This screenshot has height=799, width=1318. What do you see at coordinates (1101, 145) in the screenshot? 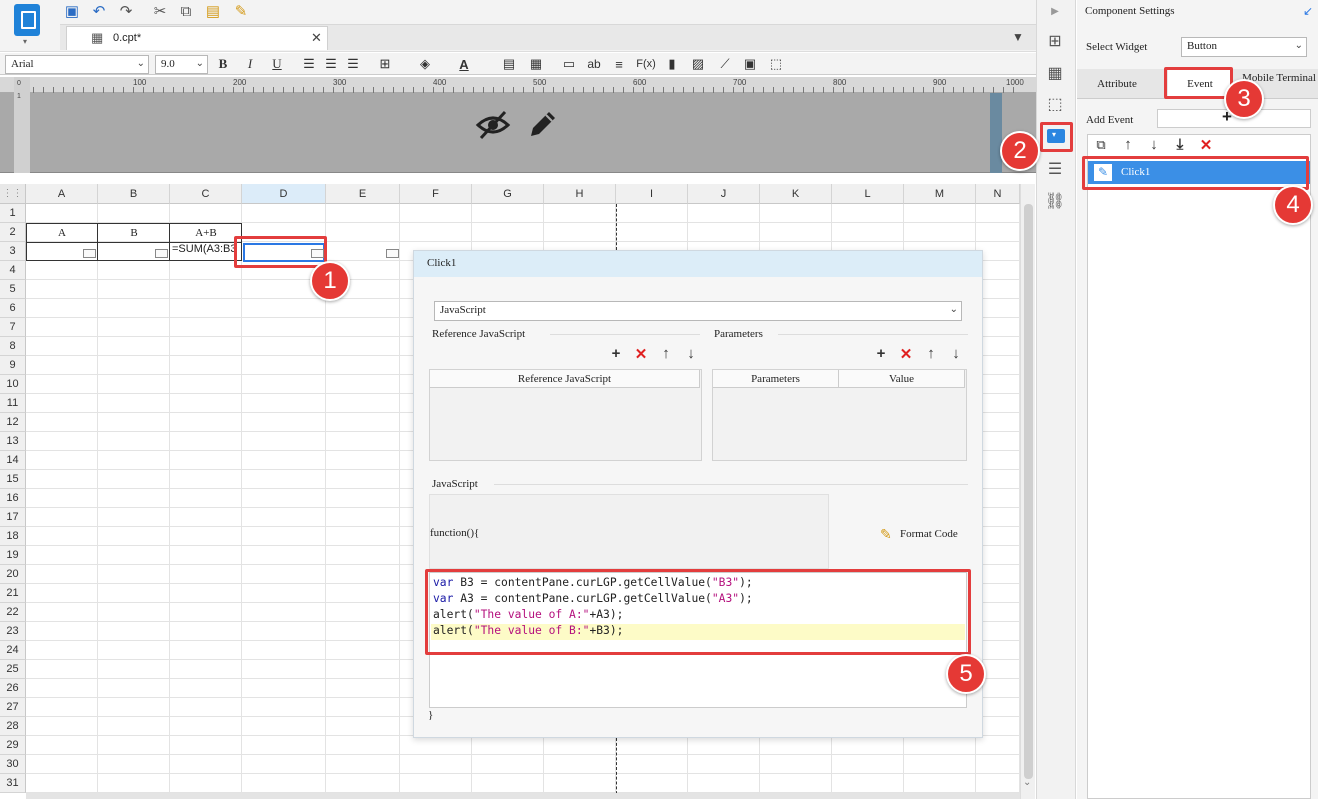
I see `copy-event-icon: ⧉` at bounding box center [1101, 145].